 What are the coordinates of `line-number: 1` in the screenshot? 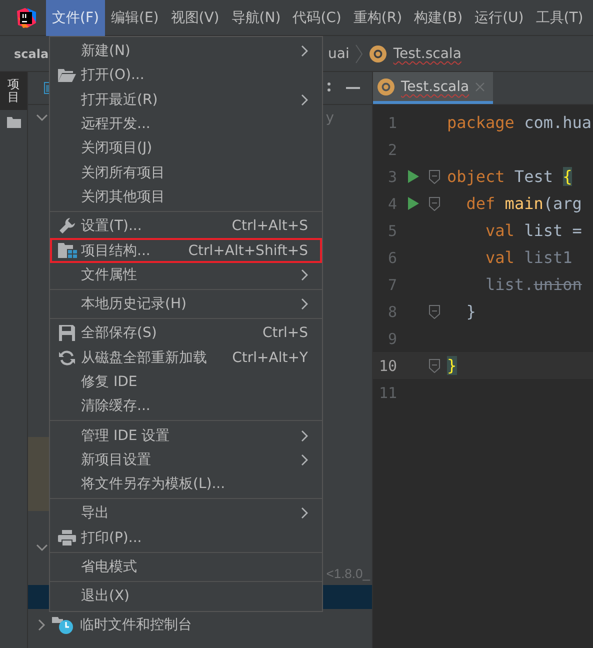 It's located at (391, 123).